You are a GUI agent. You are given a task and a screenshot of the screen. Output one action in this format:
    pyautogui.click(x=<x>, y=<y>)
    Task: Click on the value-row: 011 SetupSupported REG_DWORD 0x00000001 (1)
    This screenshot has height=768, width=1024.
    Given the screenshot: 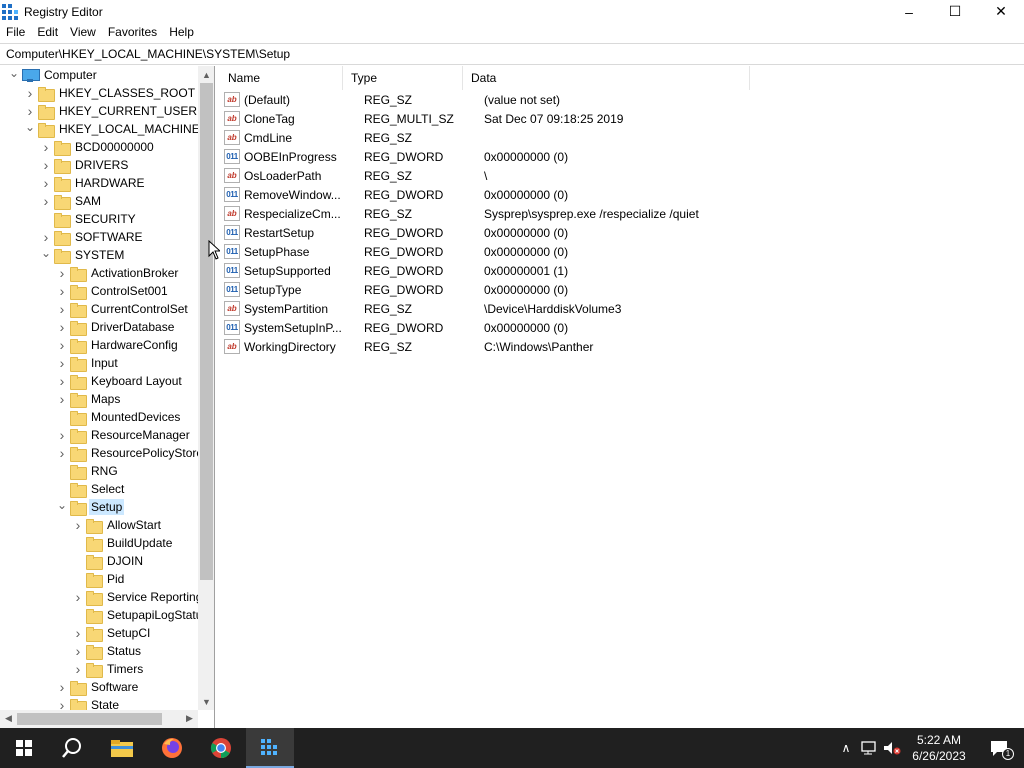 What is the action you would take?
    pyautogui.click(x=504, y=270)
    